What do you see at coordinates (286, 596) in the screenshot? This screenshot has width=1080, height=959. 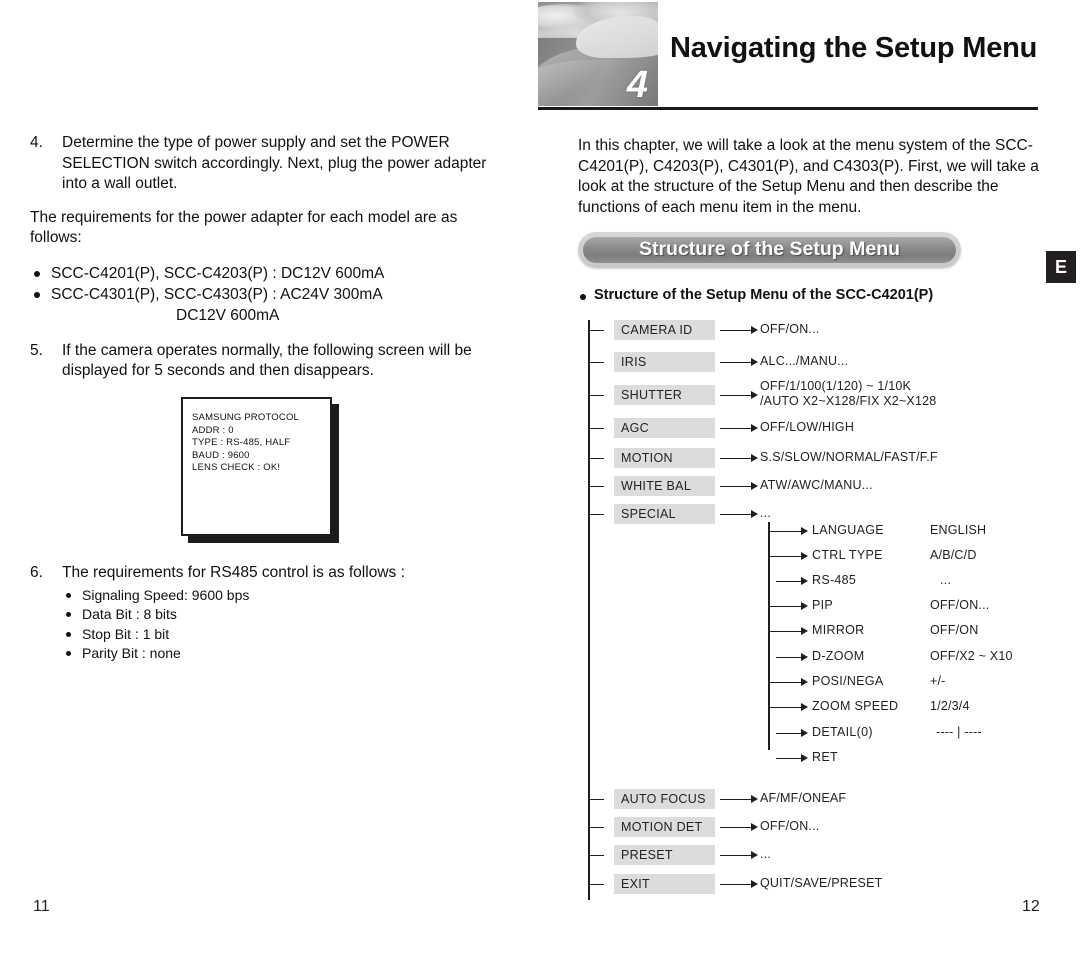 I see `rs485-bullet: Signaling Speed: 9600 bps` at bounding box center [286, 596].